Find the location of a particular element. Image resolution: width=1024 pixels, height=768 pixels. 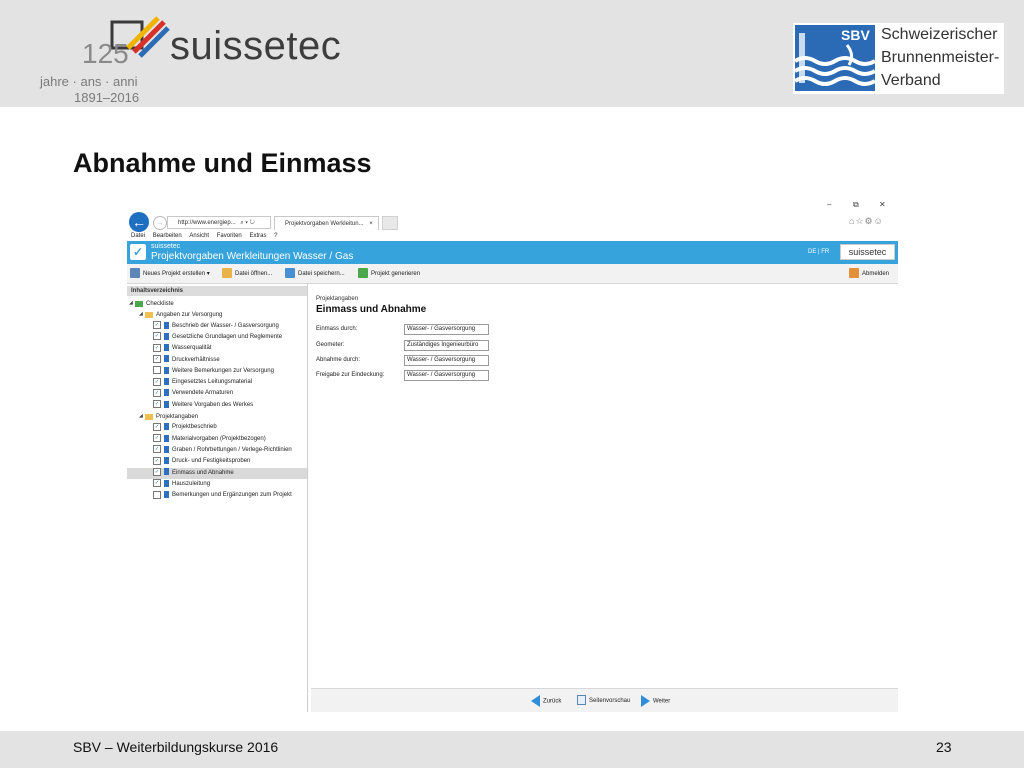

page-preview-button: Seitenvorschau is located at coordinates (603, 701).